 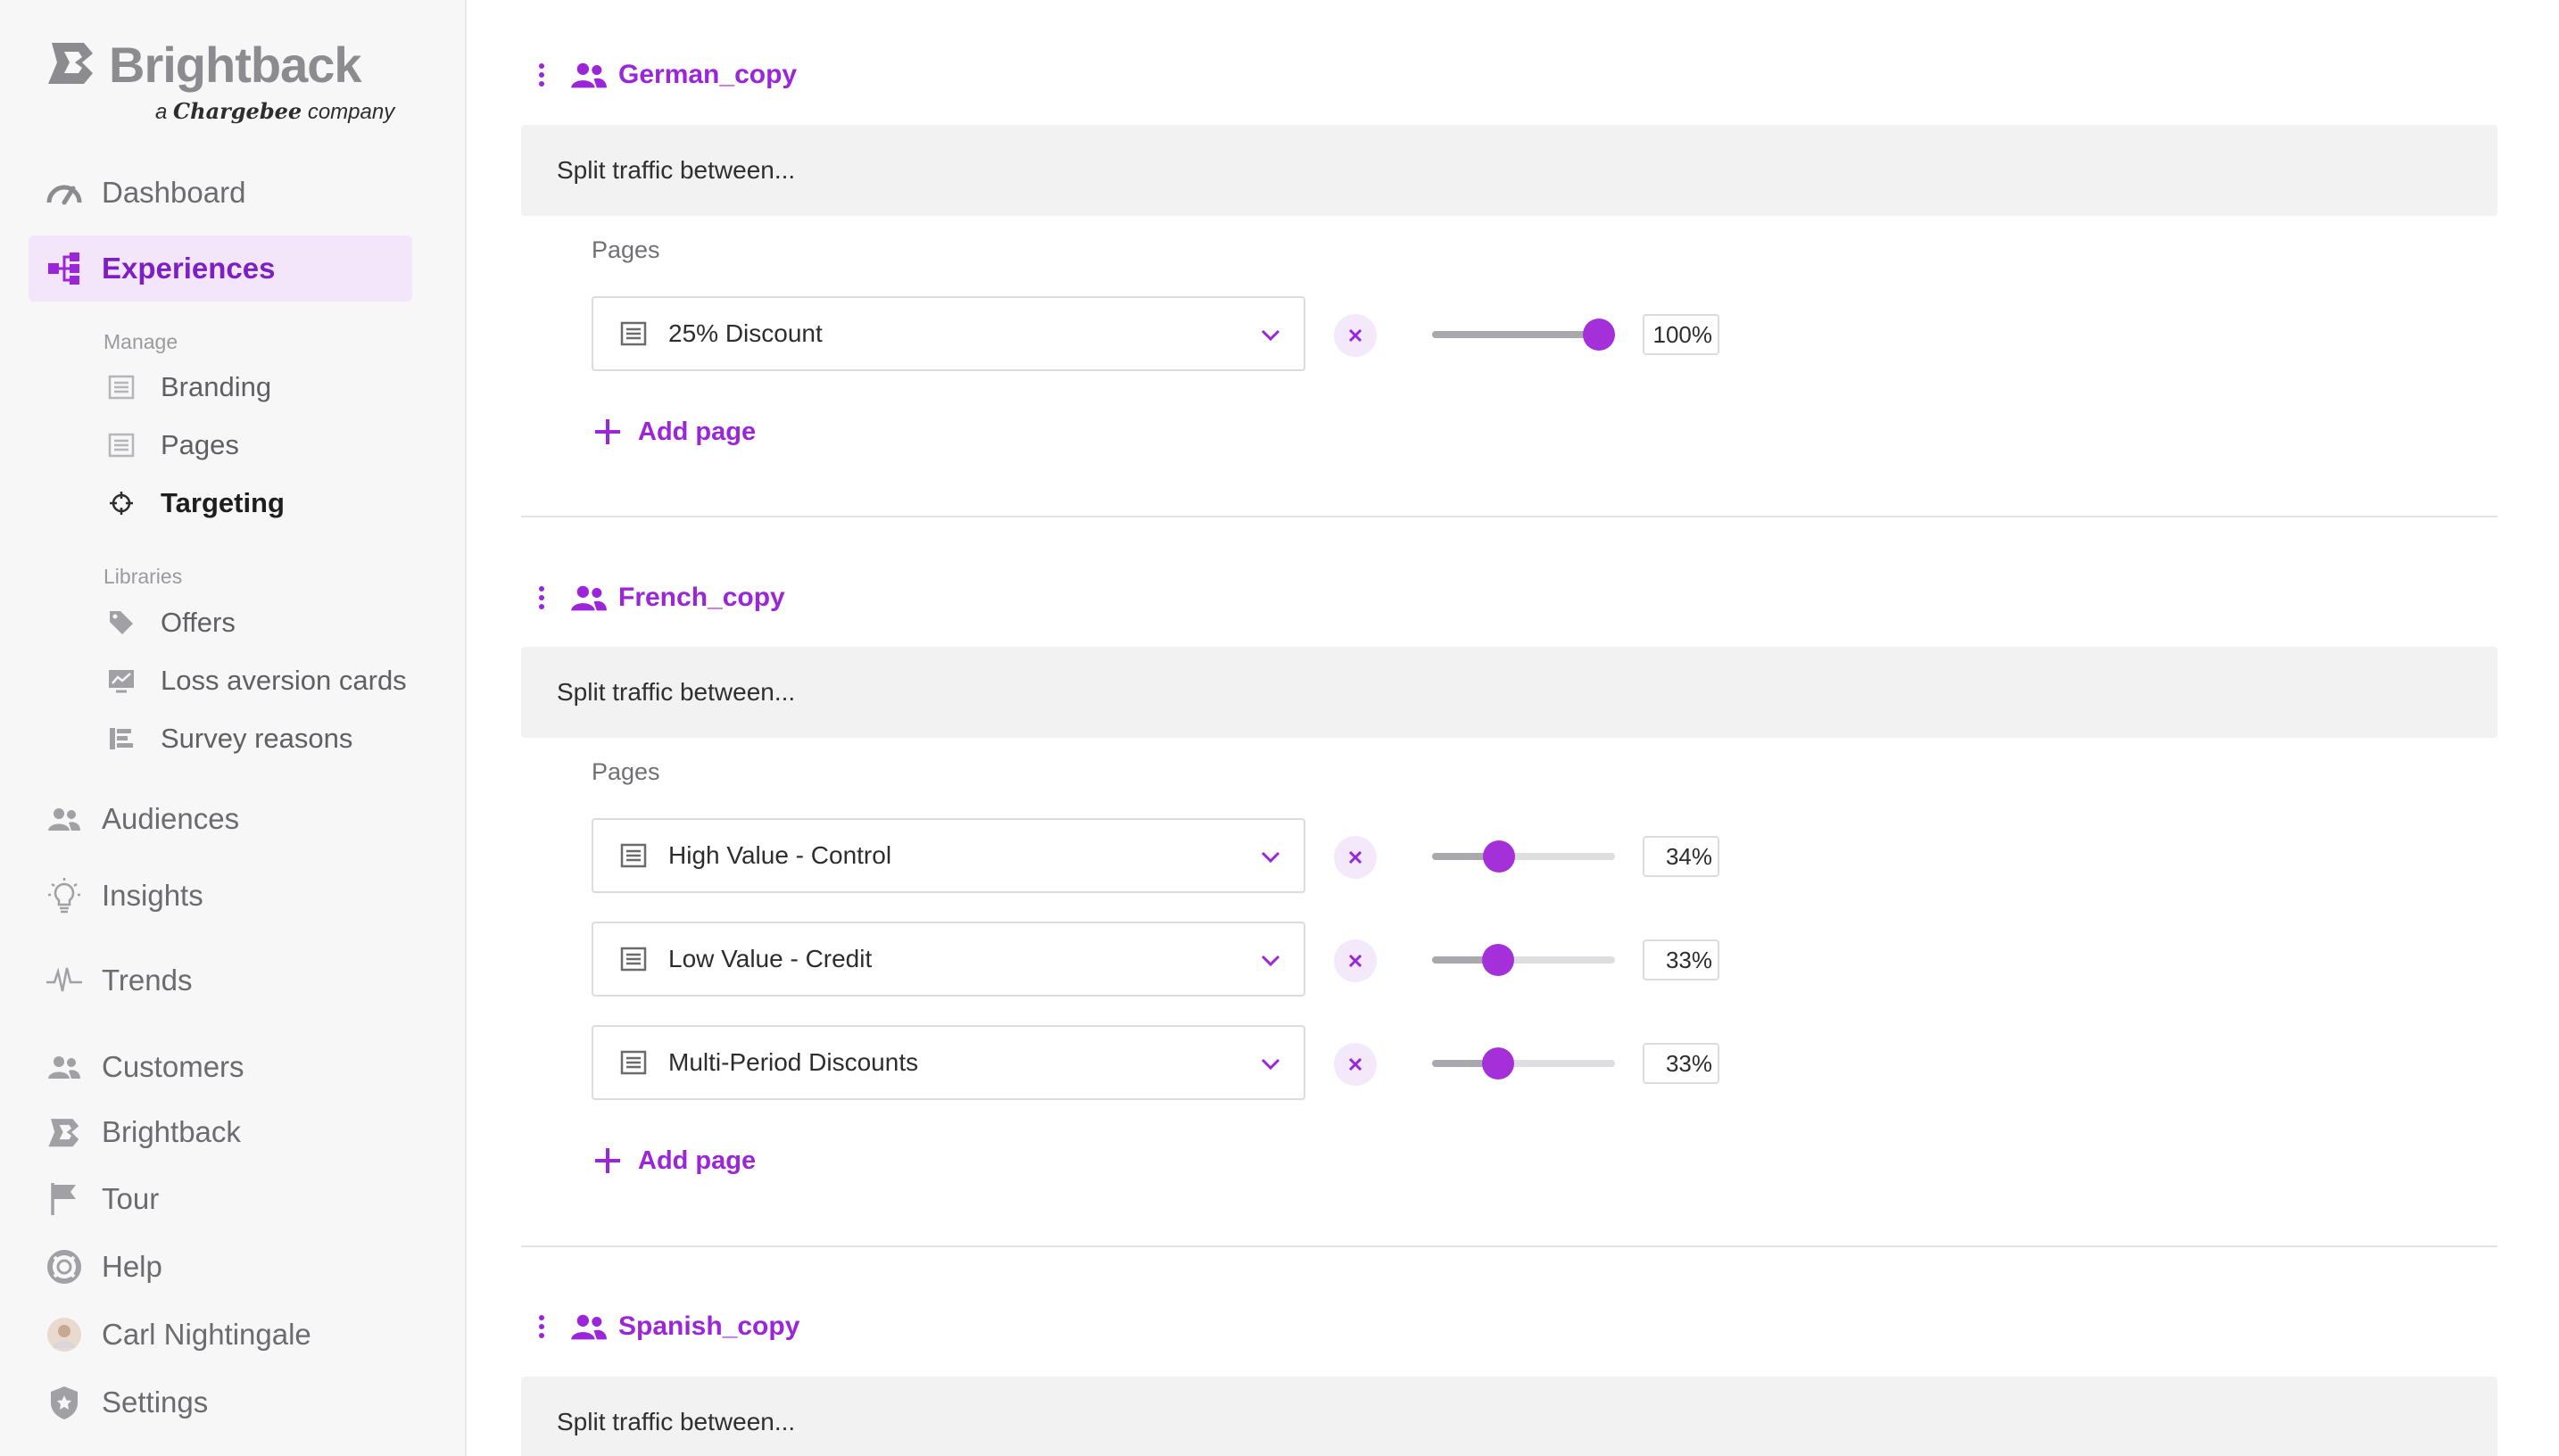 I want to click on nav-item-brightback: Brightback, so click(x=220, y=1132).